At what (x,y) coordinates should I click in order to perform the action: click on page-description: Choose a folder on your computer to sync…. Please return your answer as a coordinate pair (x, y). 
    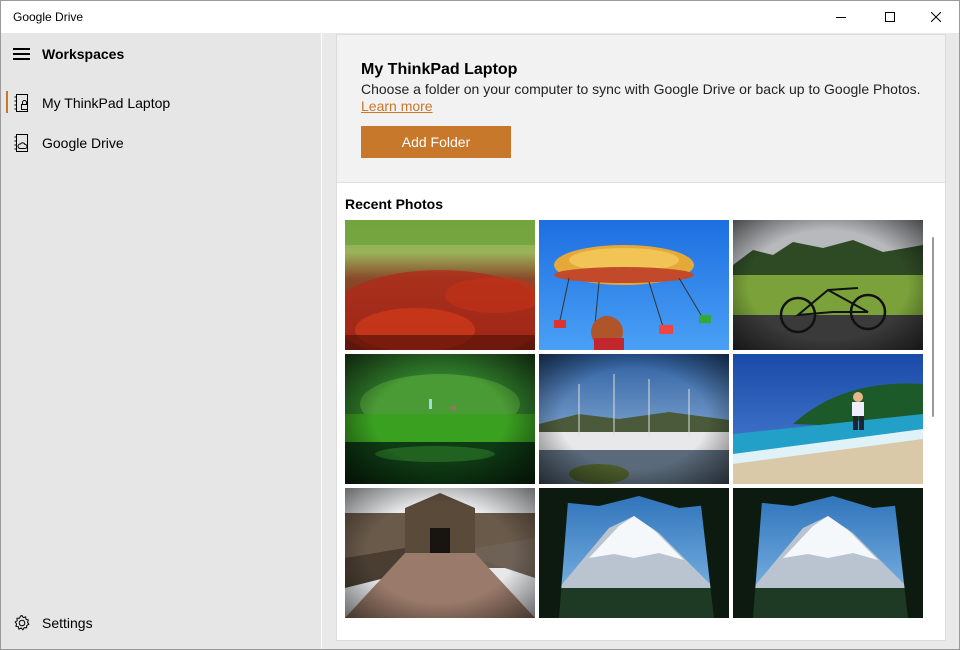
    Looking at the image, I should click on (641, 89).